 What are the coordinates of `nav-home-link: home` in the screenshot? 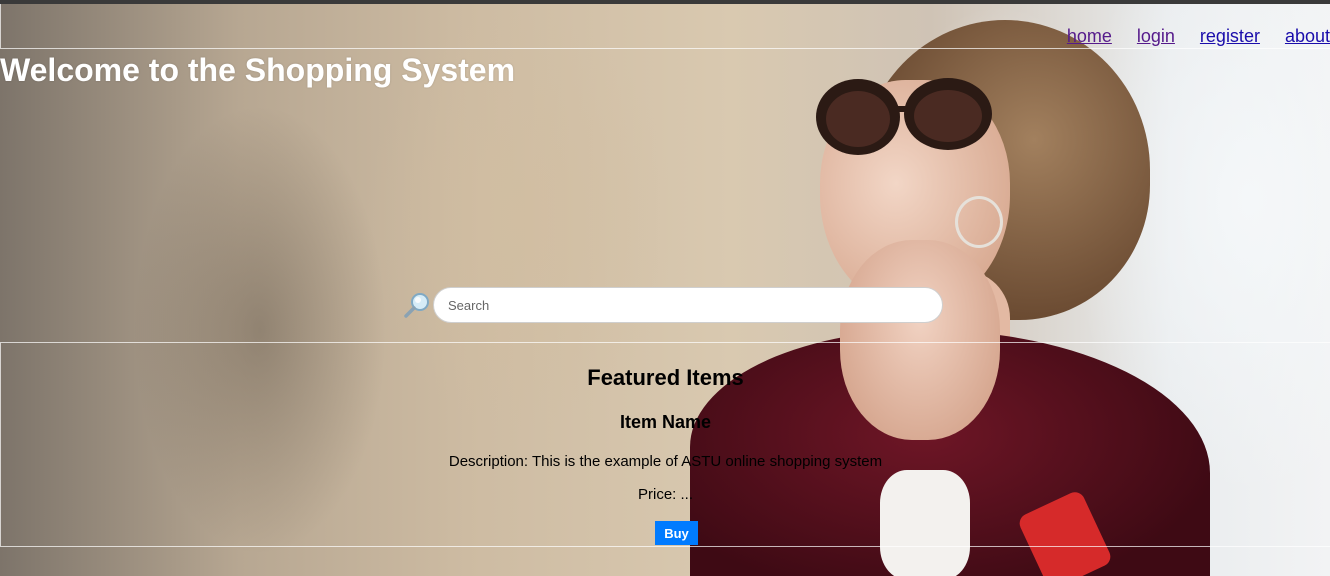 It's located at (1089, 36).